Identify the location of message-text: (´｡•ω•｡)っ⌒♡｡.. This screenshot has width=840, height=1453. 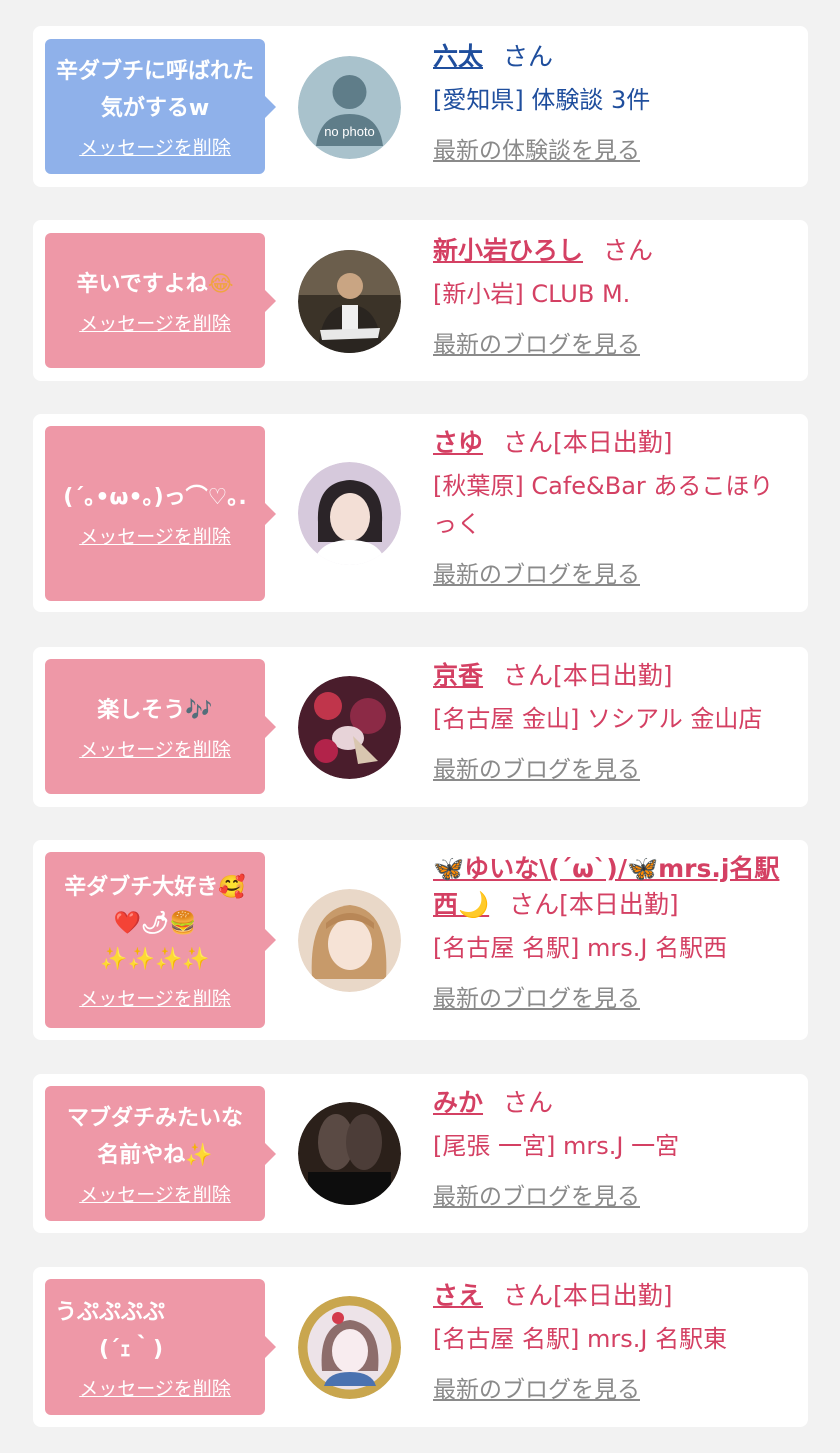
(155, 497).